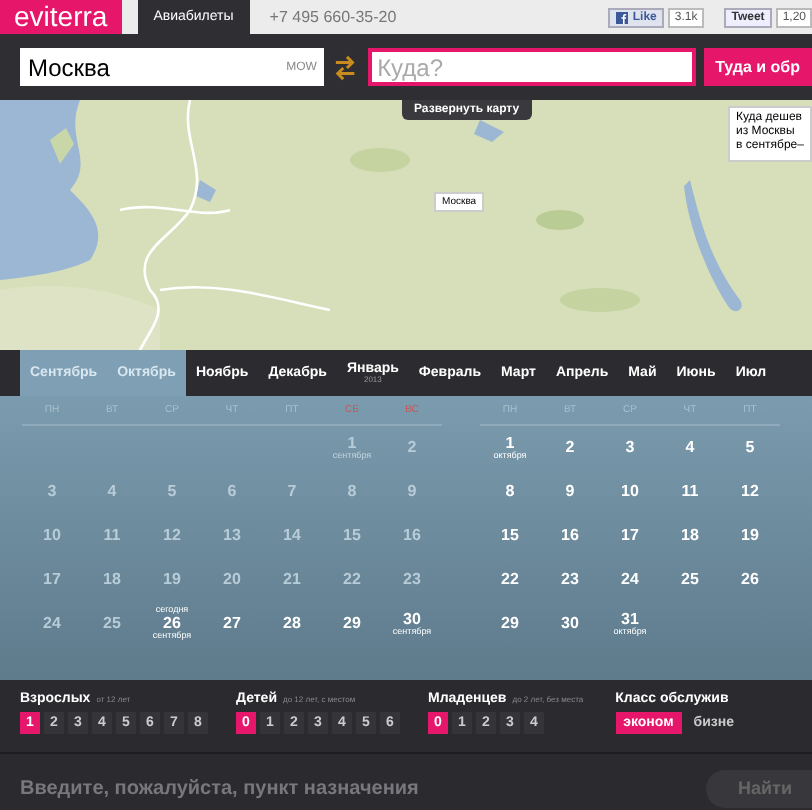 Image resolution: width=812 pixels, height=810 pixels. What do you see at coordinates (61, 17) in the screenshot?
I see `logo: eviterra` at bounding box center [61, 17].